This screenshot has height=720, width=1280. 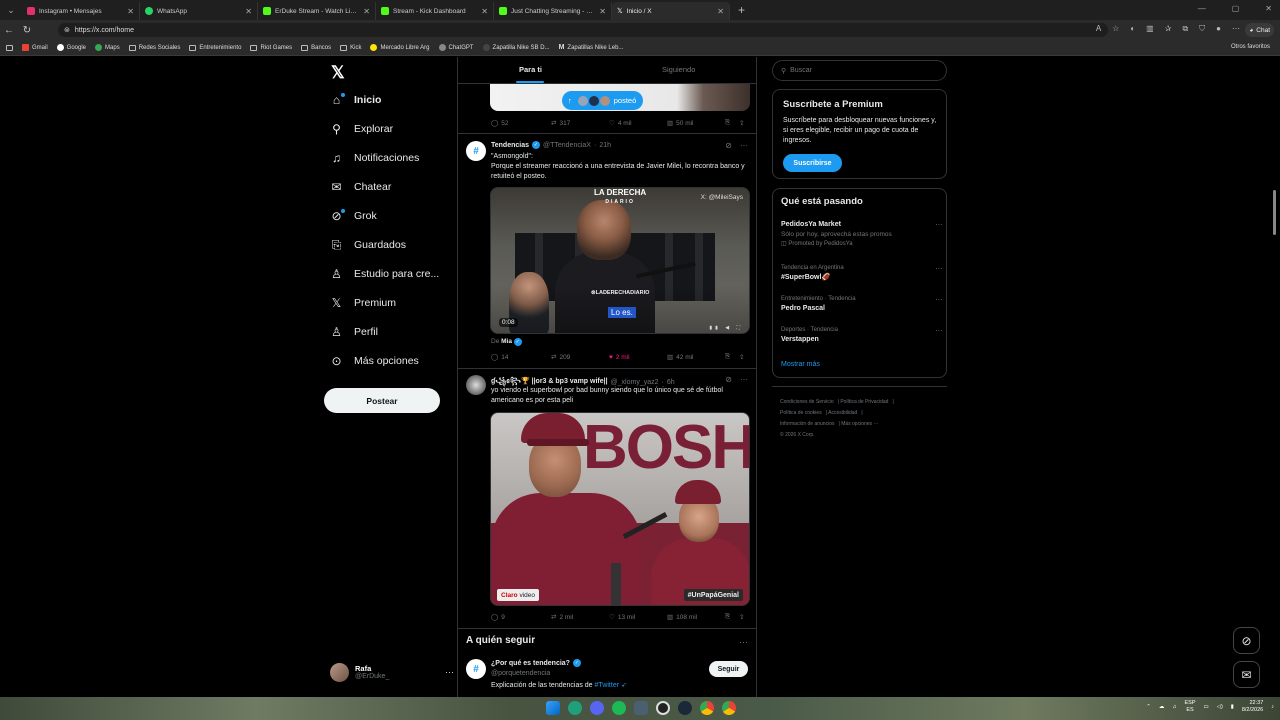 I want to click on footer-link: Accesibilidad, so click(x=842, y=413).